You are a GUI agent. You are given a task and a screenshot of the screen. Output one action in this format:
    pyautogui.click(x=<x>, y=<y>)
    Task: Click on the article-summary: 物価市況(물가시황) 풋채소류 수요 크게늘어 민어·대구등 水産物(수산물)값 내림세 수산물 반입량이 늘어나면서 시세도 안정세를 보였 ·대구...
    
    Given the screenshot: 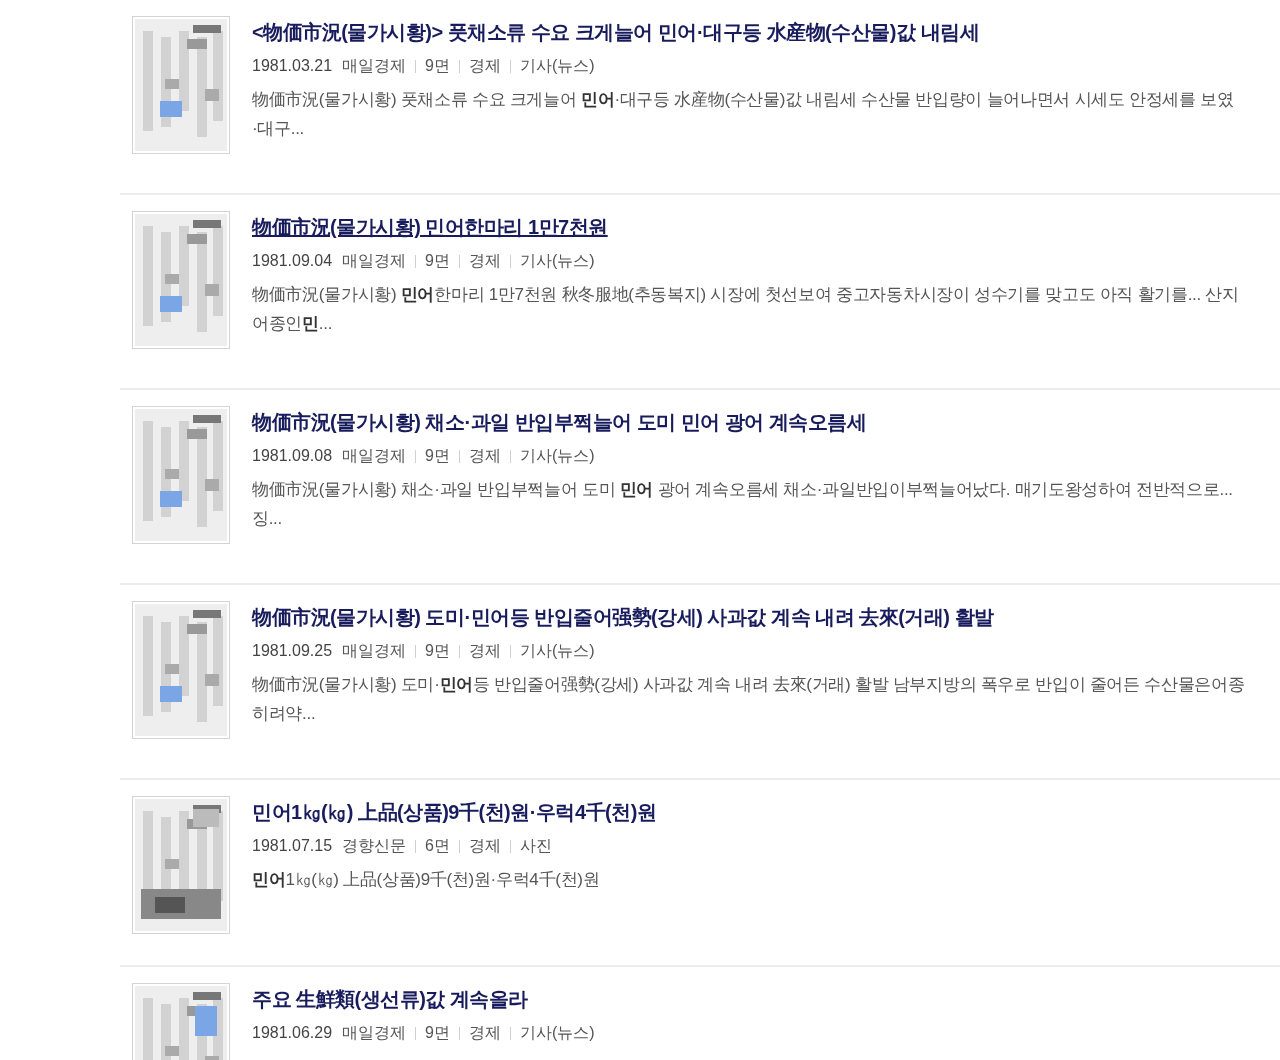 What is the action you would take?
    pyautogui.click(x=743, y=114)
    